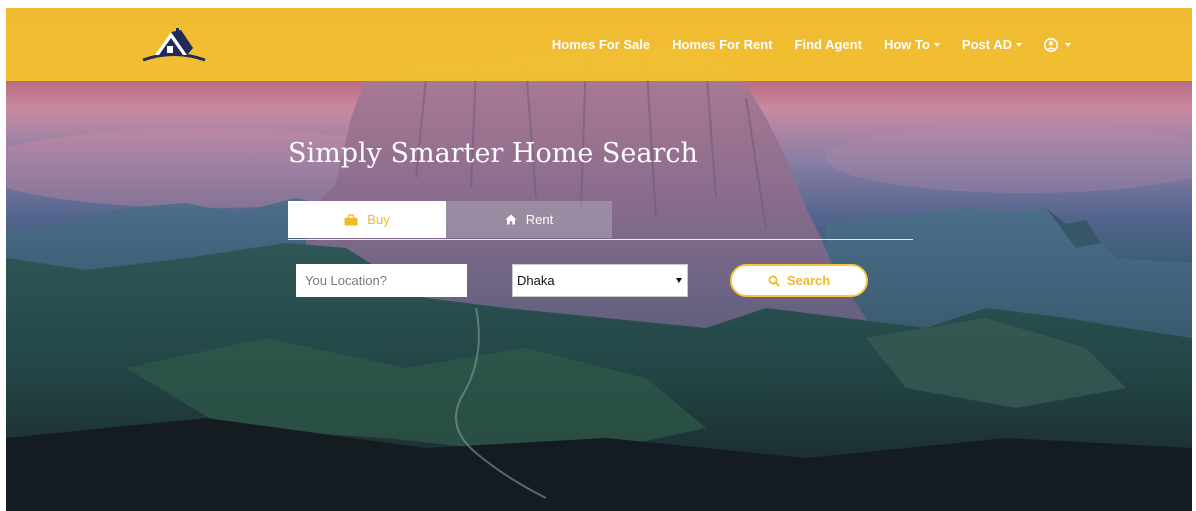 Image resolution: width=1196 pixels, height=511 pixels. I want to click on tab-buy-label: Buy, so click(378, 219).